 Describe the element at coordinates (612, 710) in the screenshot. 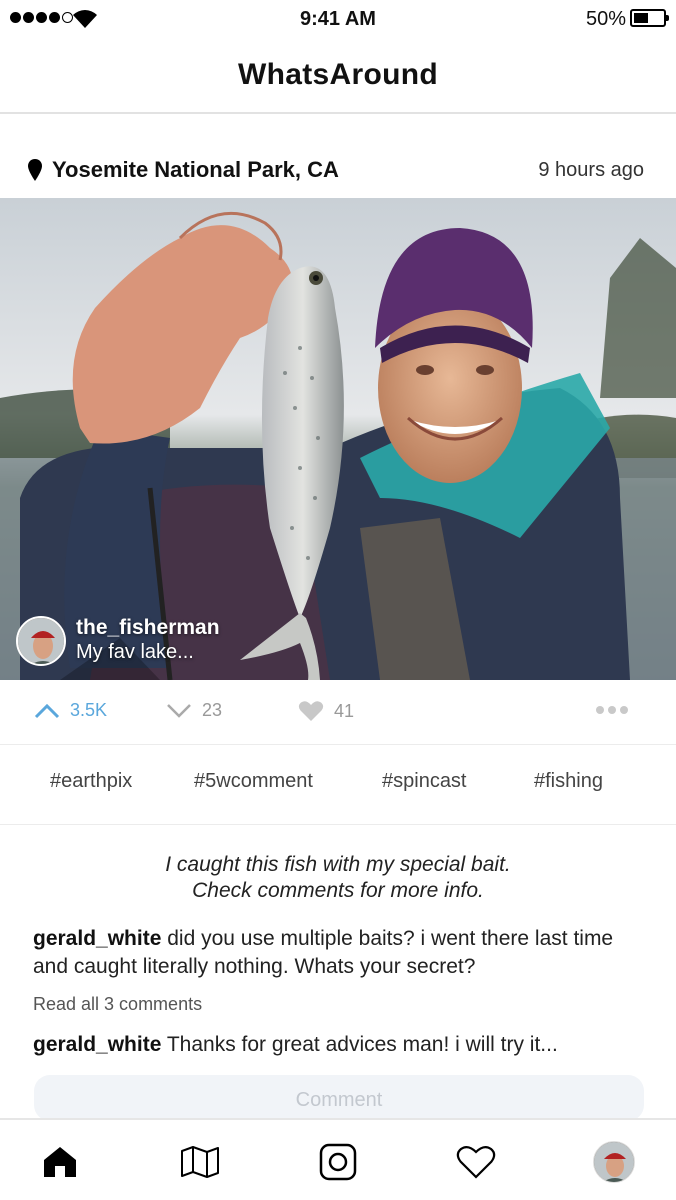

I see `more-options-icon` at that location.